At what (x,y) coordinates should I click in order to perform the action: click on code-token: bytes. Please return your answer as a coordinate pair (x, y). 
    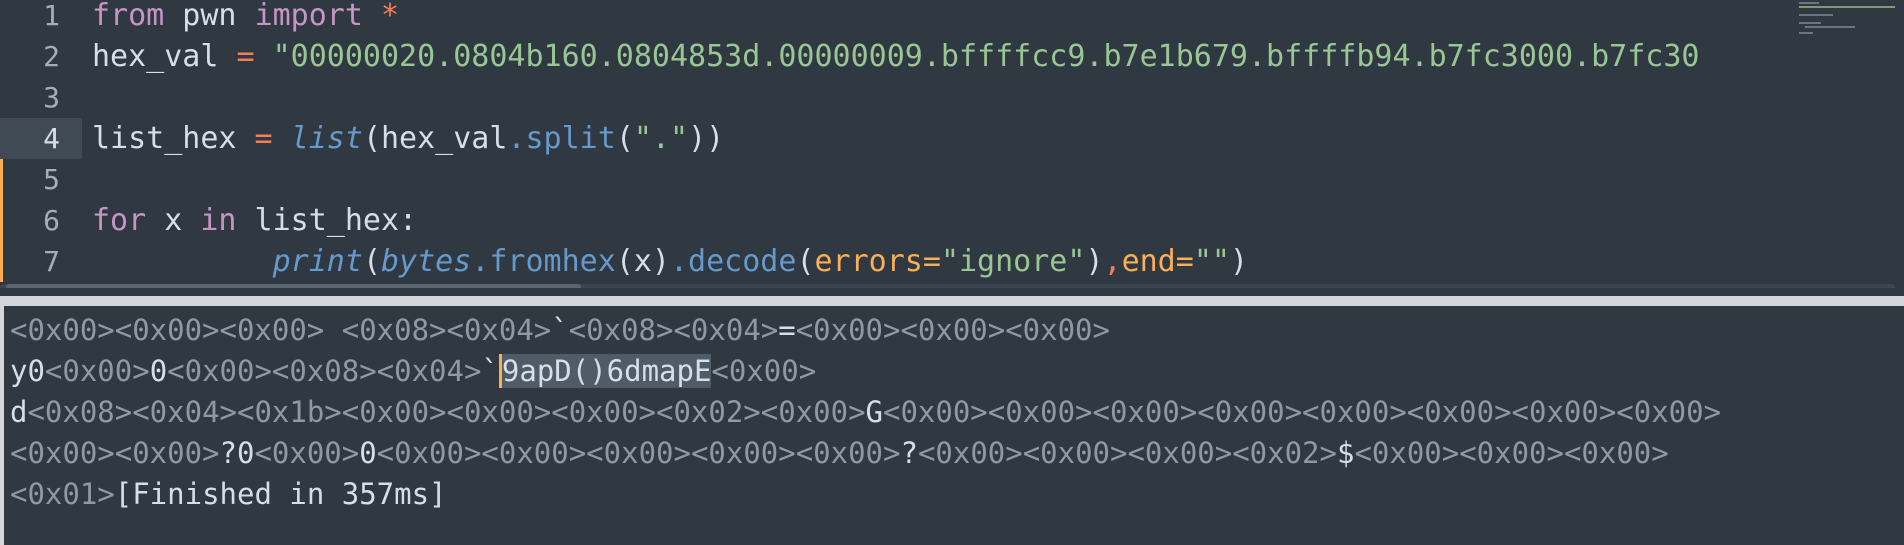
    Looking at the image, I should click on (426, 261).